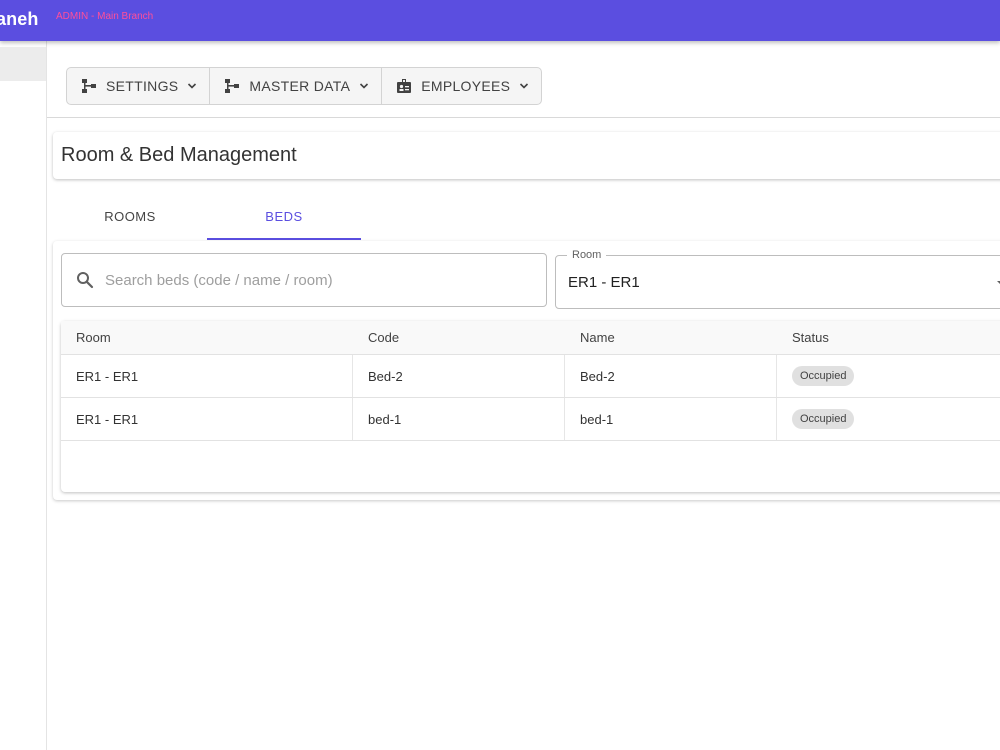  I want to click on room-select: Room ER1 - ER1, so click(777, 279).